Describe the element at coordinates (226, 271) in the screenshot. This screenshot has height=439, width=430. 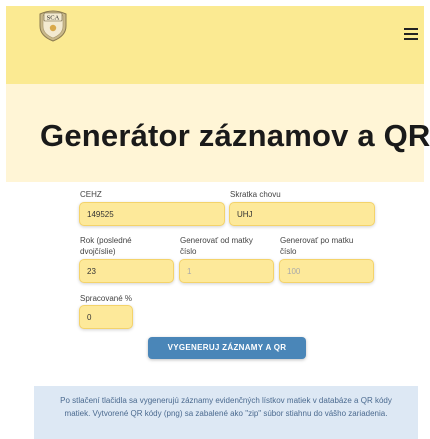
I see `od-matky-input: 1` at that location.